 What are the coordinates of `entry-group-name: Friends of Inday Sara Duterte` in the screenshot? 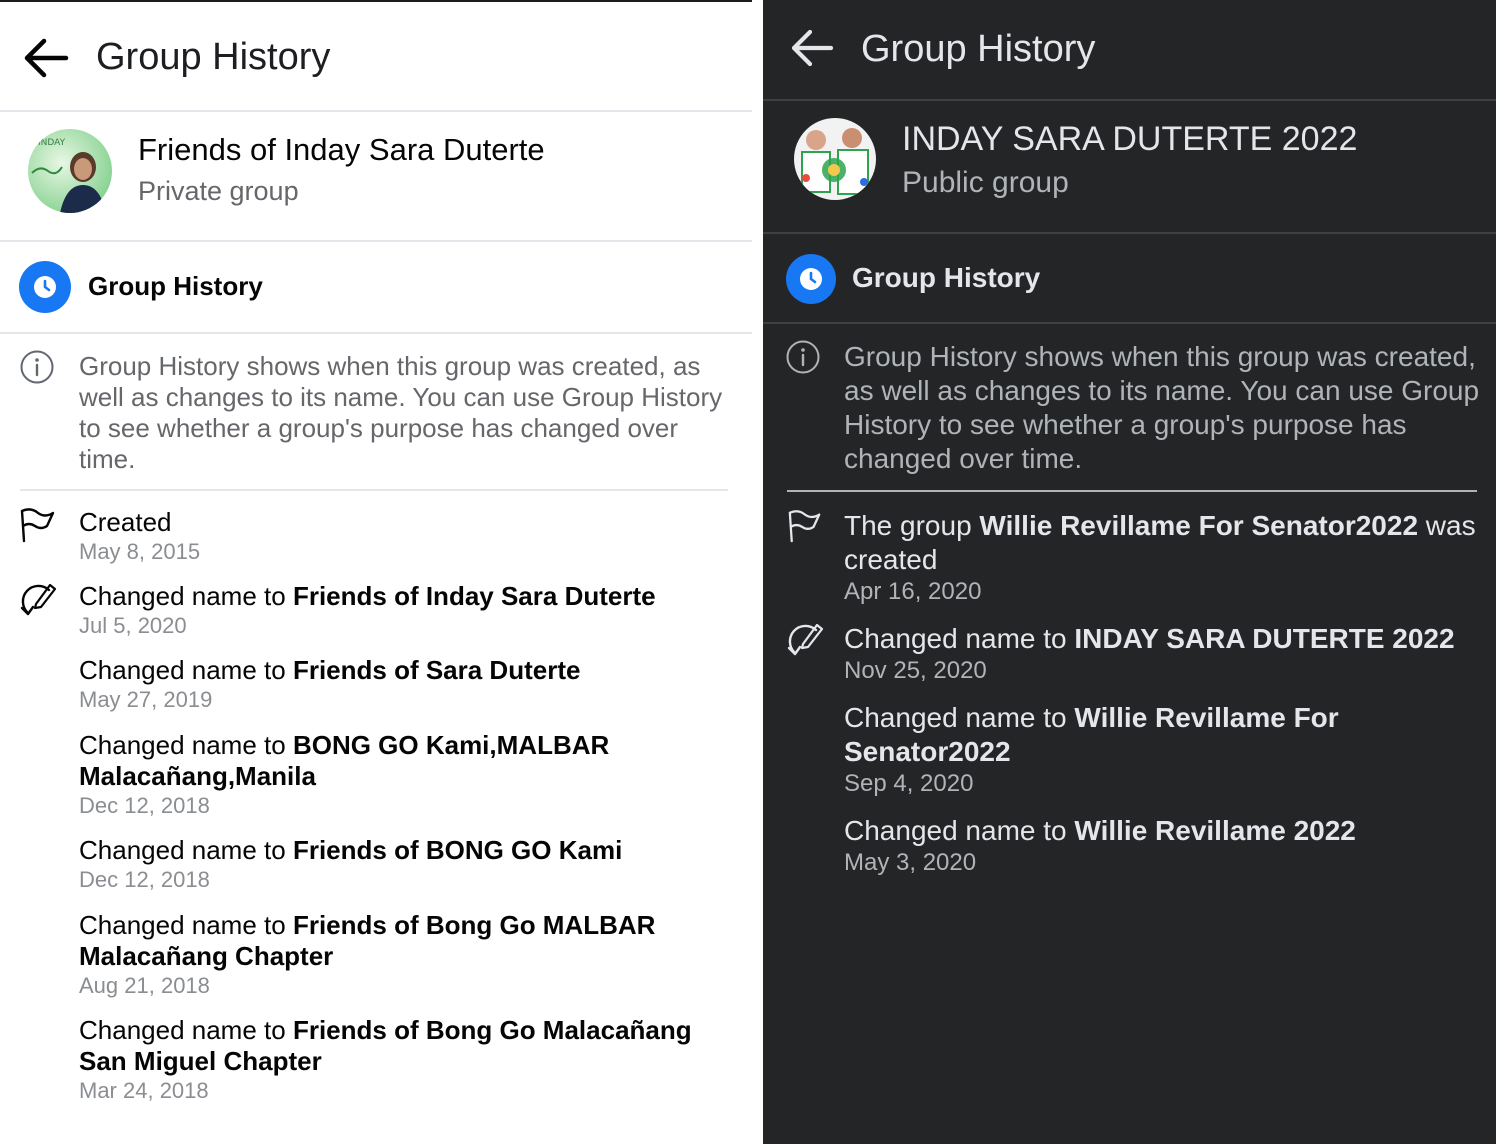 It's located at (474, 596).